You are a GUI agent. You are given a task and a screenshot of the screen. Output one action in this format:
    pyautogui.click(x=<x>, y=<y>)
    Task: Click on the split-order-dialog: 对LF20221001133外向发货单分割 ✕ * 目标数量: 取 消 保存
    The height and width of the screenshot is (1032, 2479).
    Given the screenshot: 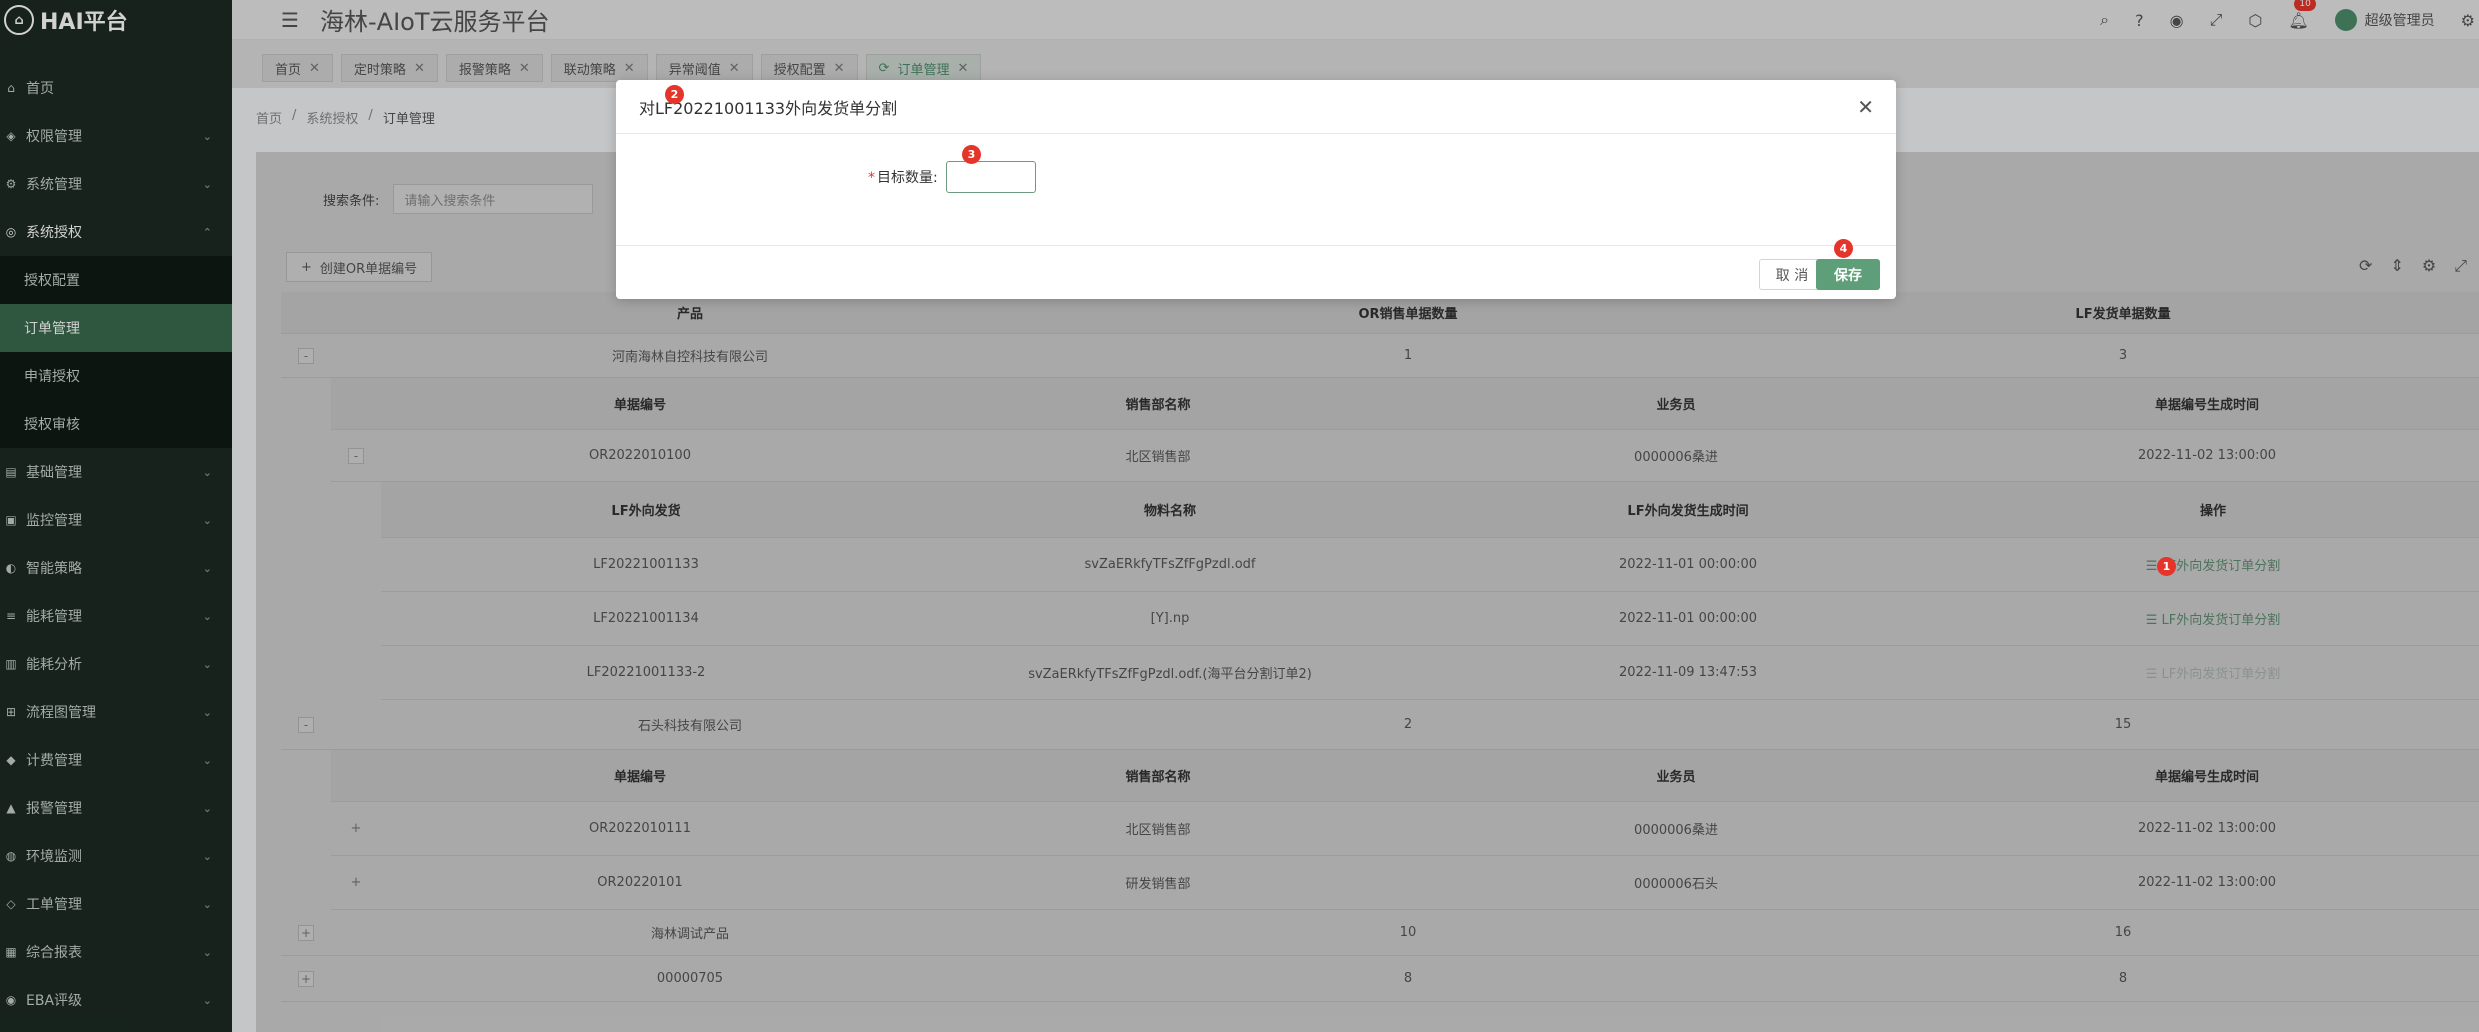 What is the action you would take?
    pyautogui.click(x=1256, y=189)
    